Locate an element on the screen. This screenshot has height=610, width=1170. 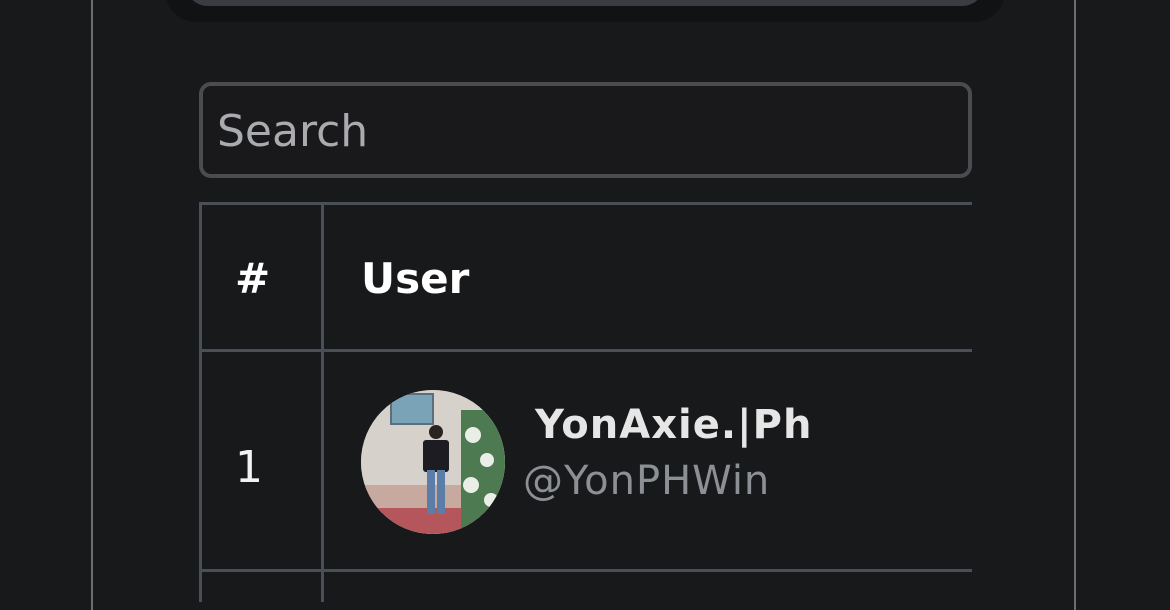
search-input is located at coordinates (587, 131).